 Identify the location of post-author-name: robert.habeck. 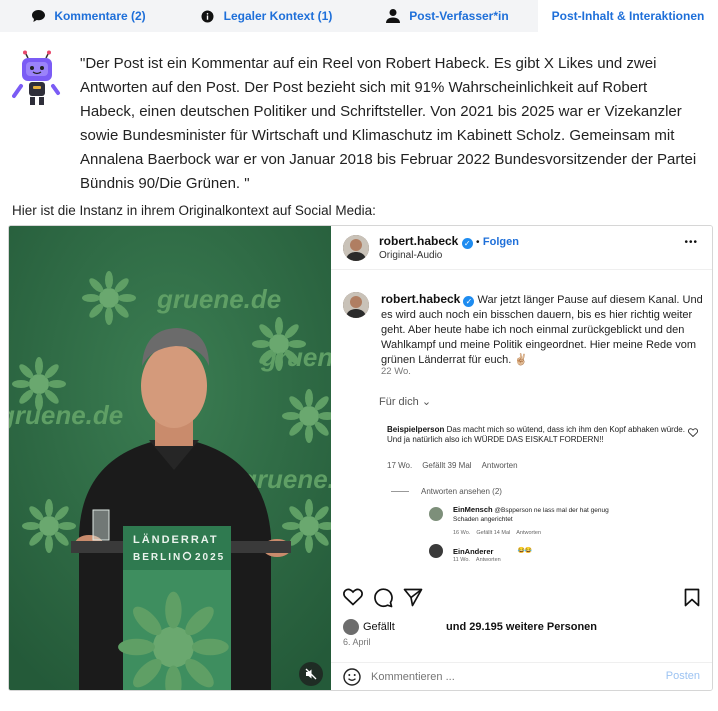
(418, 241).